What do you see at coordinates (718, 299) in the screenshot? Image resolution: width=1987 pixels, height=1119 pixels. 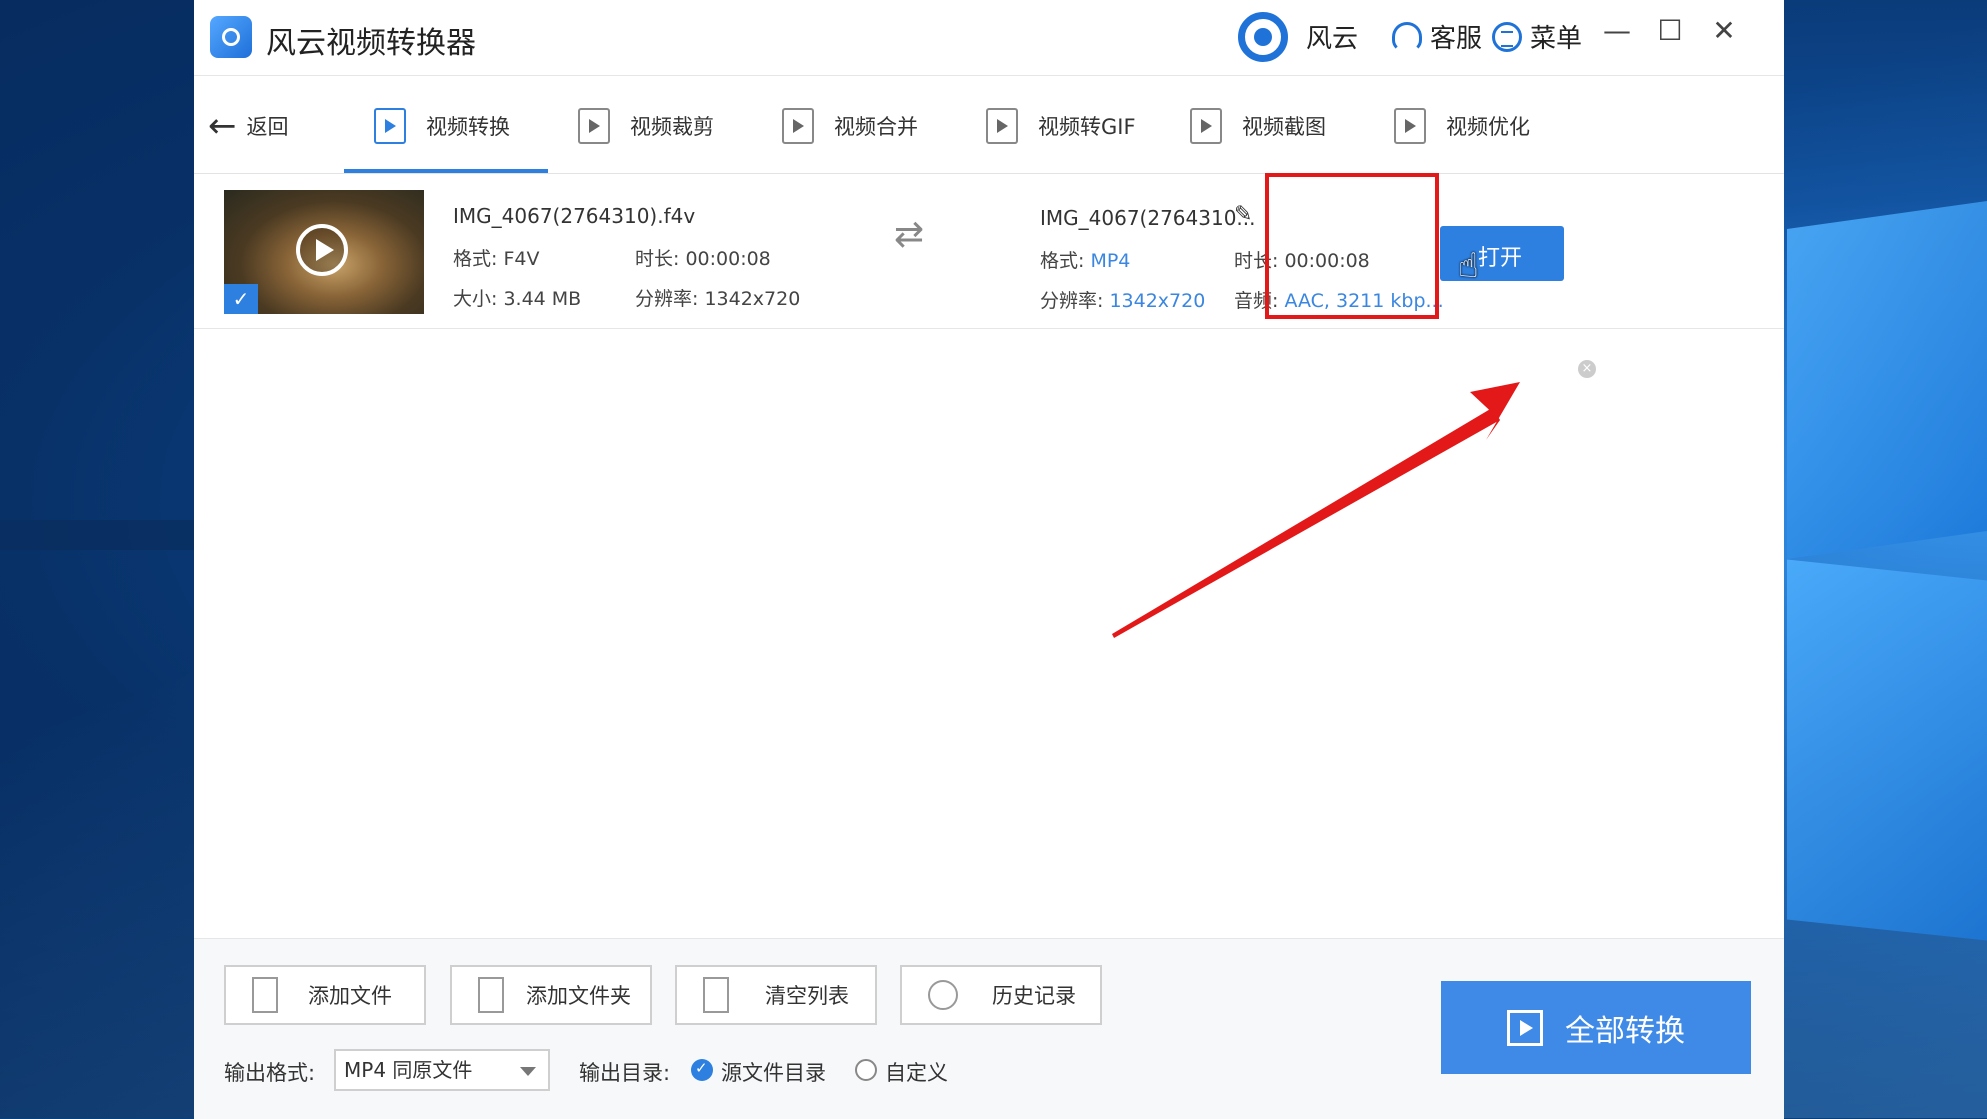 I see `source-resolution: 分辨率: 1342x720` at bounding box center [718, 299].